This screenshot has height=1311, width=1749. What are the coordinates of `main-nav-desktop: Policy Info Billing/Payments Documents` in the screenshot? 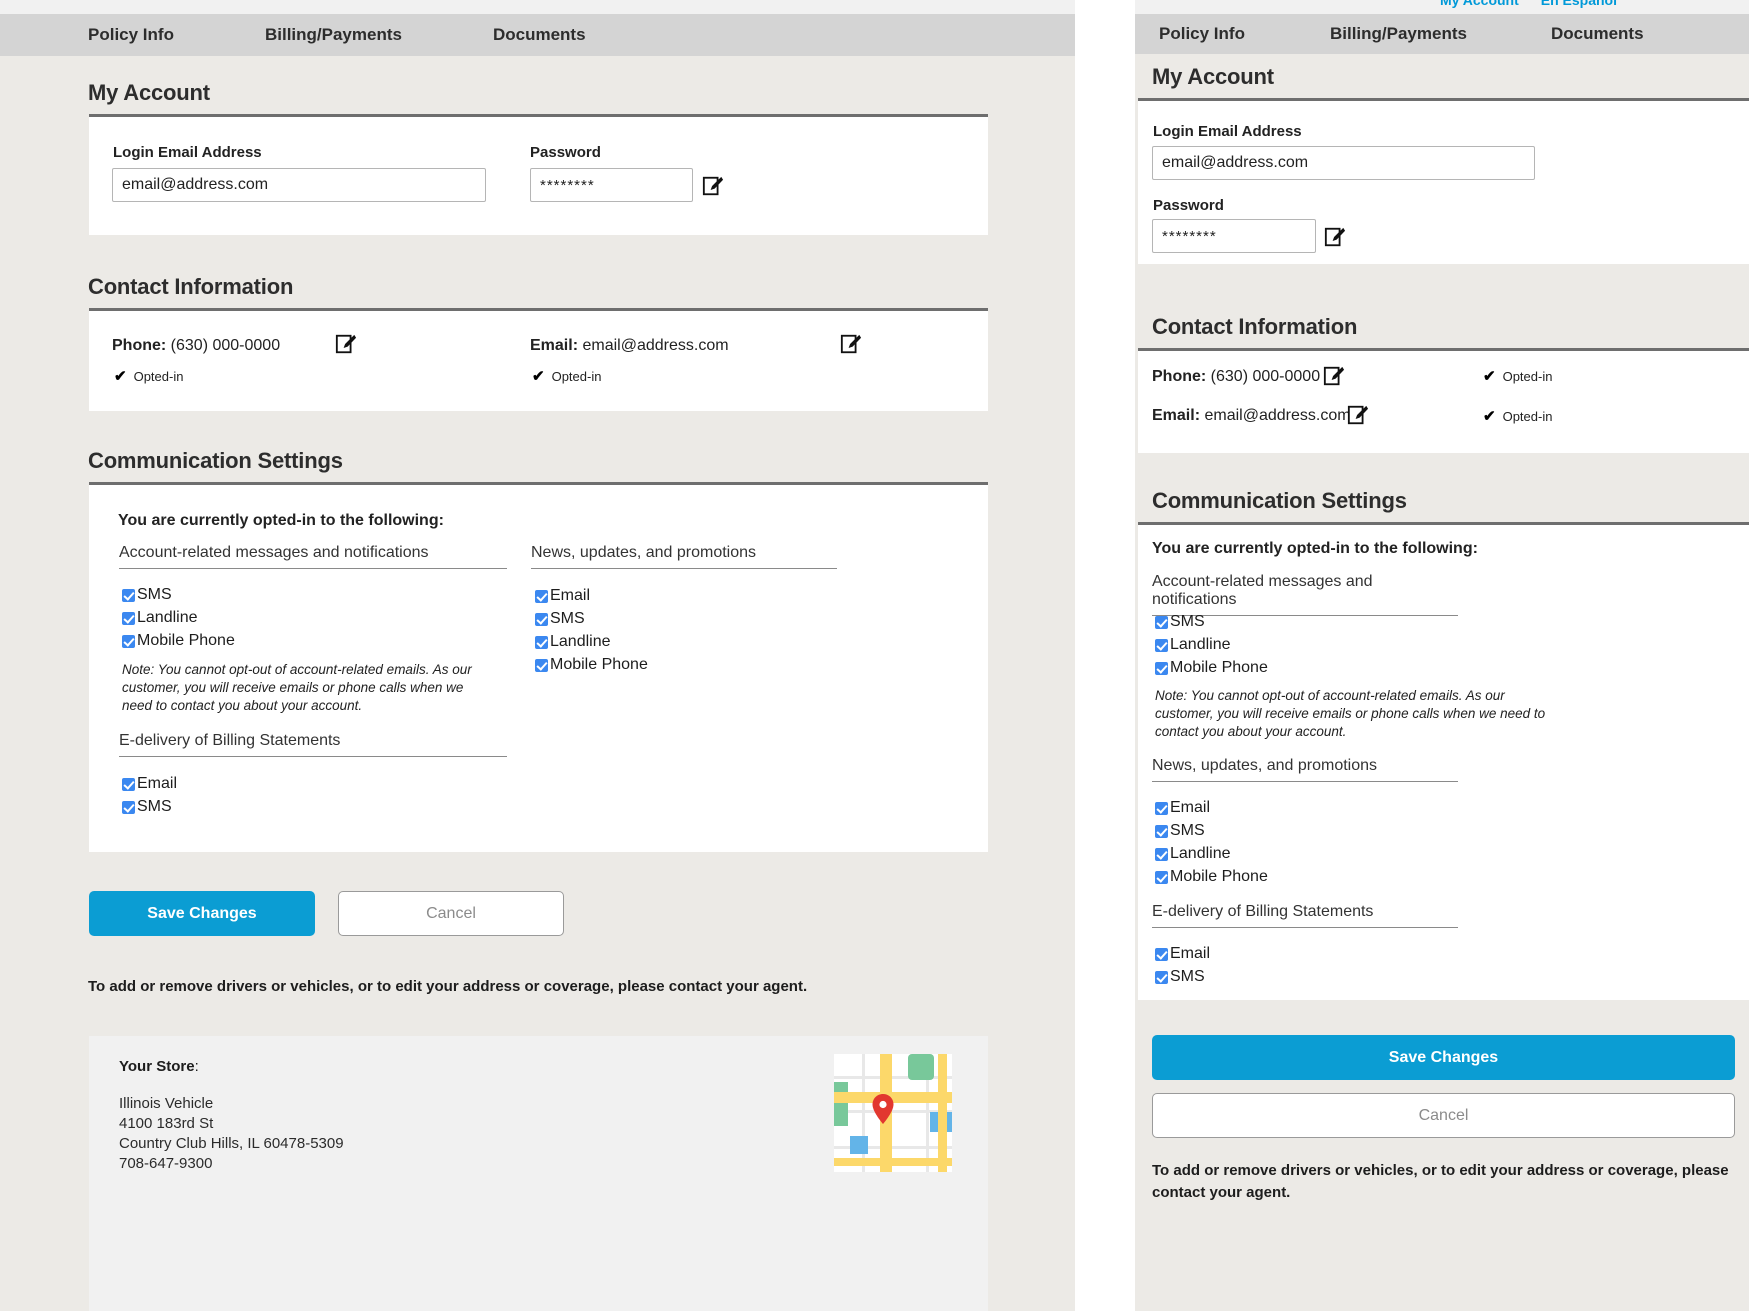 It's located at (537, 35).